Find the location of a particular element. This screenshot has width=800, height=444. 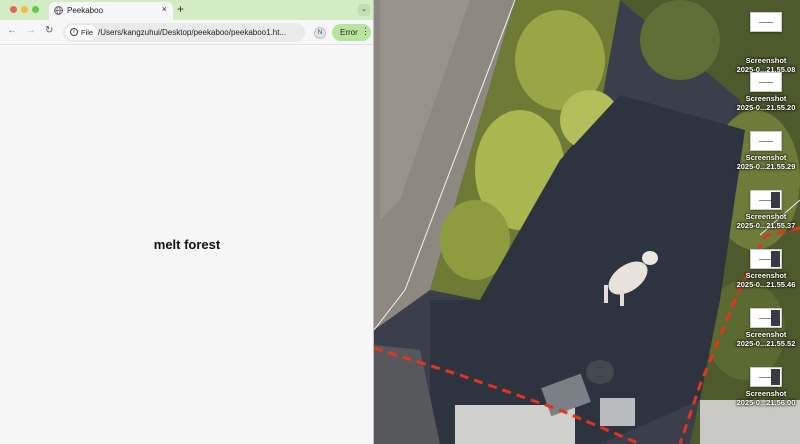

desktop-icon: Screenshot 2025-0...21.55.37 is located at coordinates (764, 210).